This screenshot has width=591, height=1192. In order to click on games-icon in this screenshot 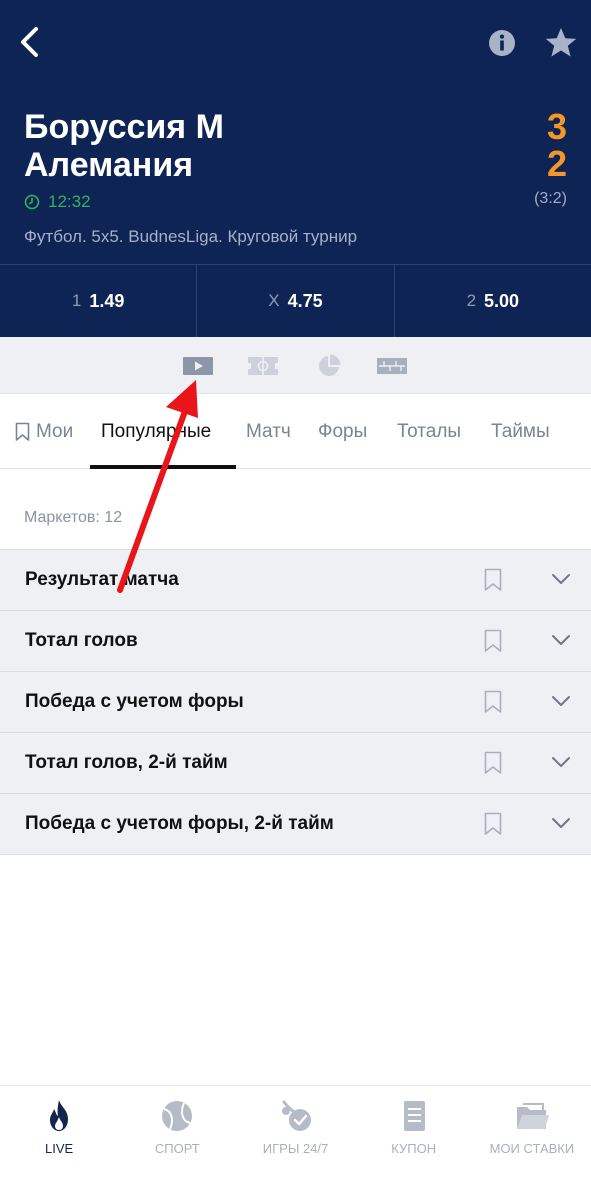, I will do `click(296, 1115)`.